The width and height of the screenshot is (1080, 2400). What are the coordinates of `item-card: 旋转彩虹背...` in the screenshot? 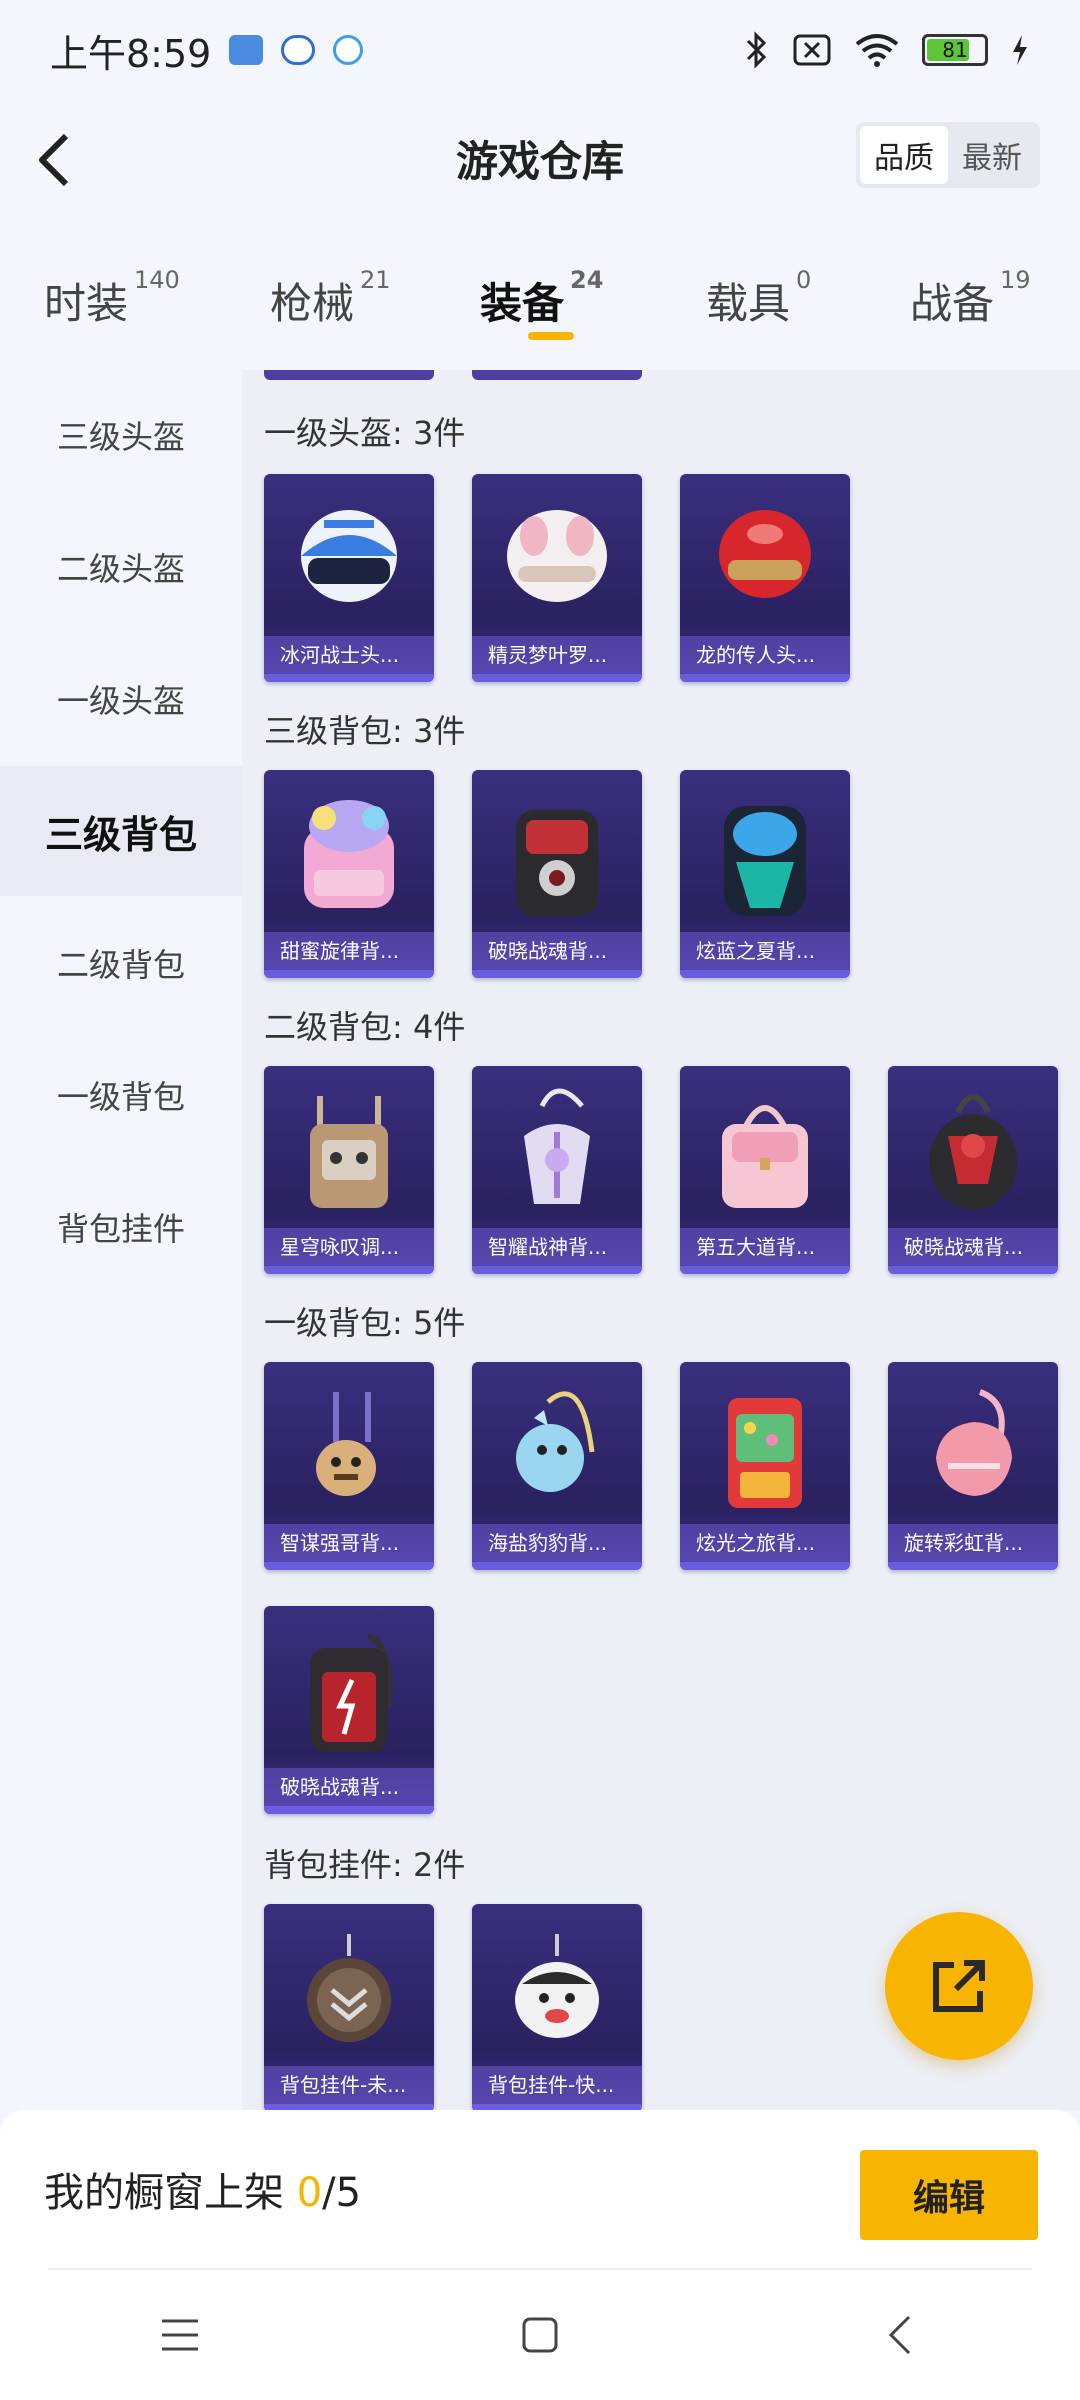 It's located at (973, 1466).